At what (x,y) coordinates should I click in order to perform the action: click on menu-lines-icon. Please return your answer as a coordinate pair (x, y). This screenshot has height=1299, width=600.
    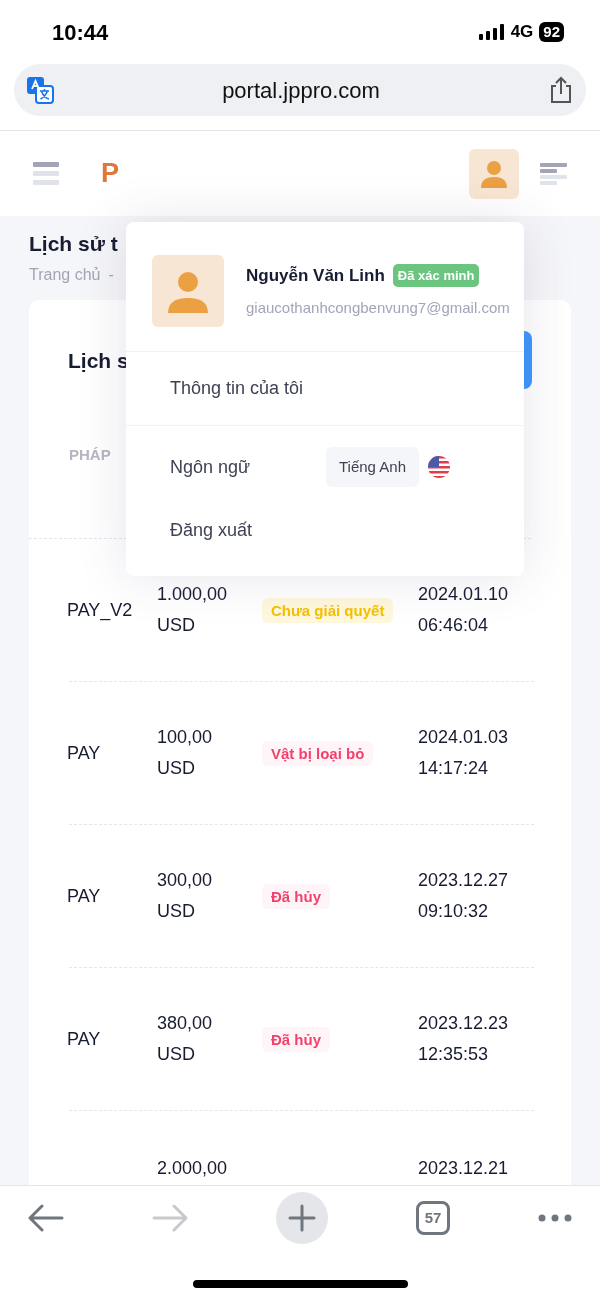
    Looking at the image, I should click on (553, 173).